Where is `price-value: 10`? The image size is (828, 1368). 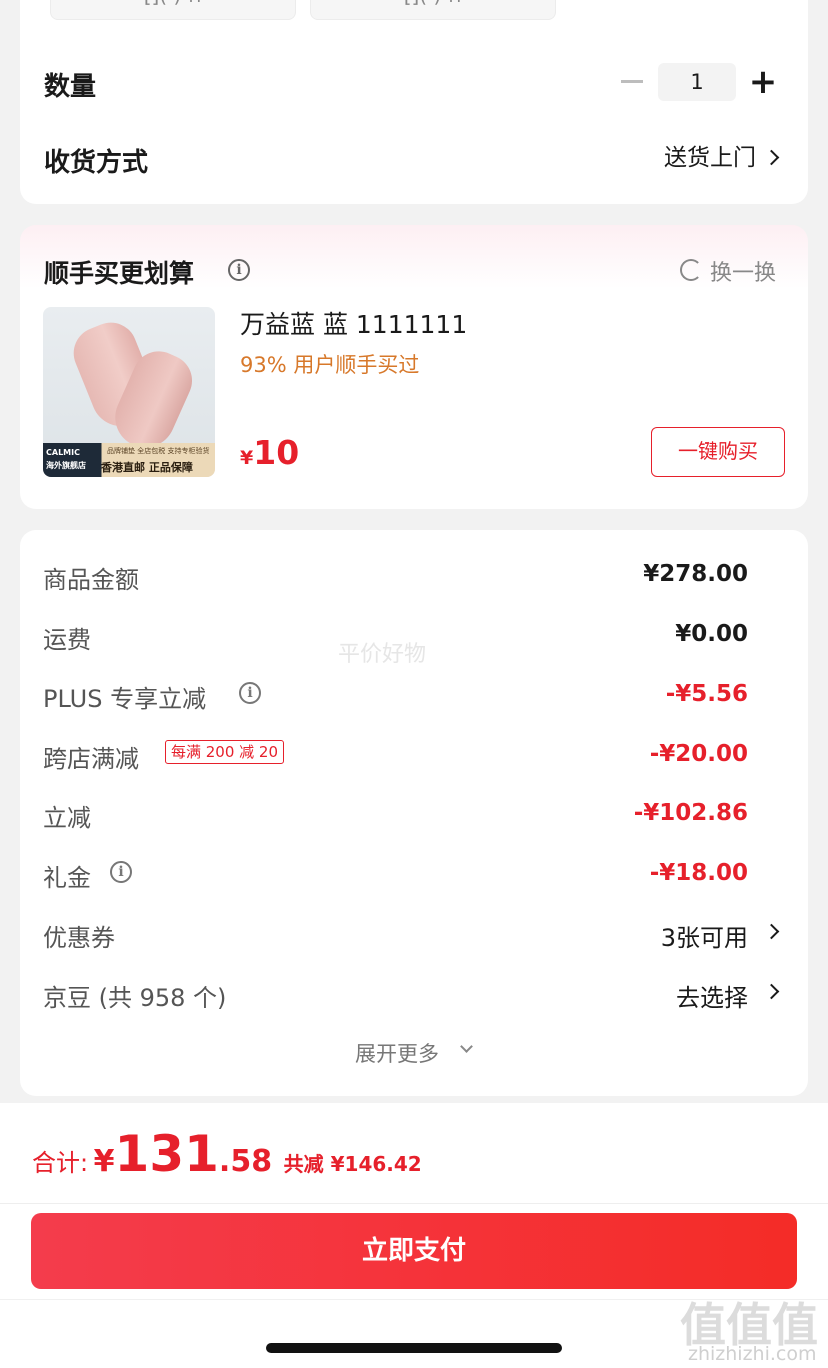 price-value: 10 is located at coordinates (276, 452).